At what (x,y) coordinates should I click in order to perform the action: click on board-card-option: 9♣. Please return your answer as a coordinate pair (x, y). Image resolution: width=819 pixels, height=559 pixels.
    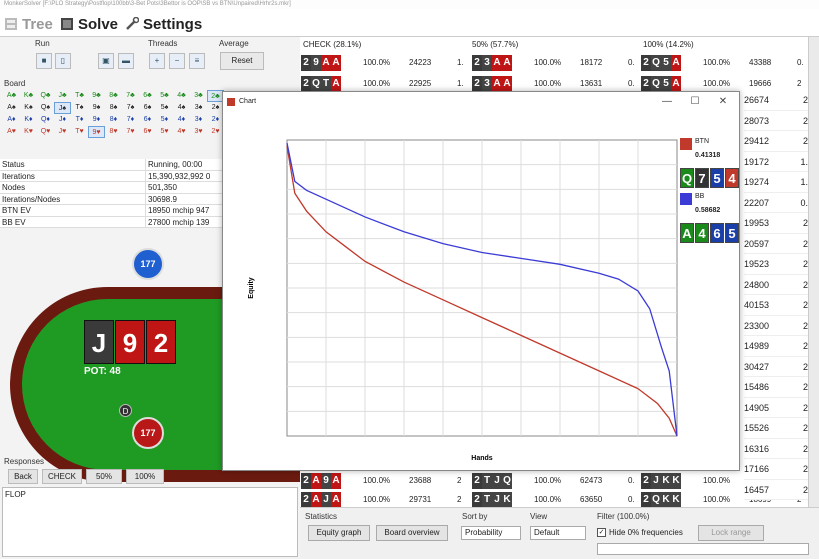
    Looking at the image, I should click on (96, 96).